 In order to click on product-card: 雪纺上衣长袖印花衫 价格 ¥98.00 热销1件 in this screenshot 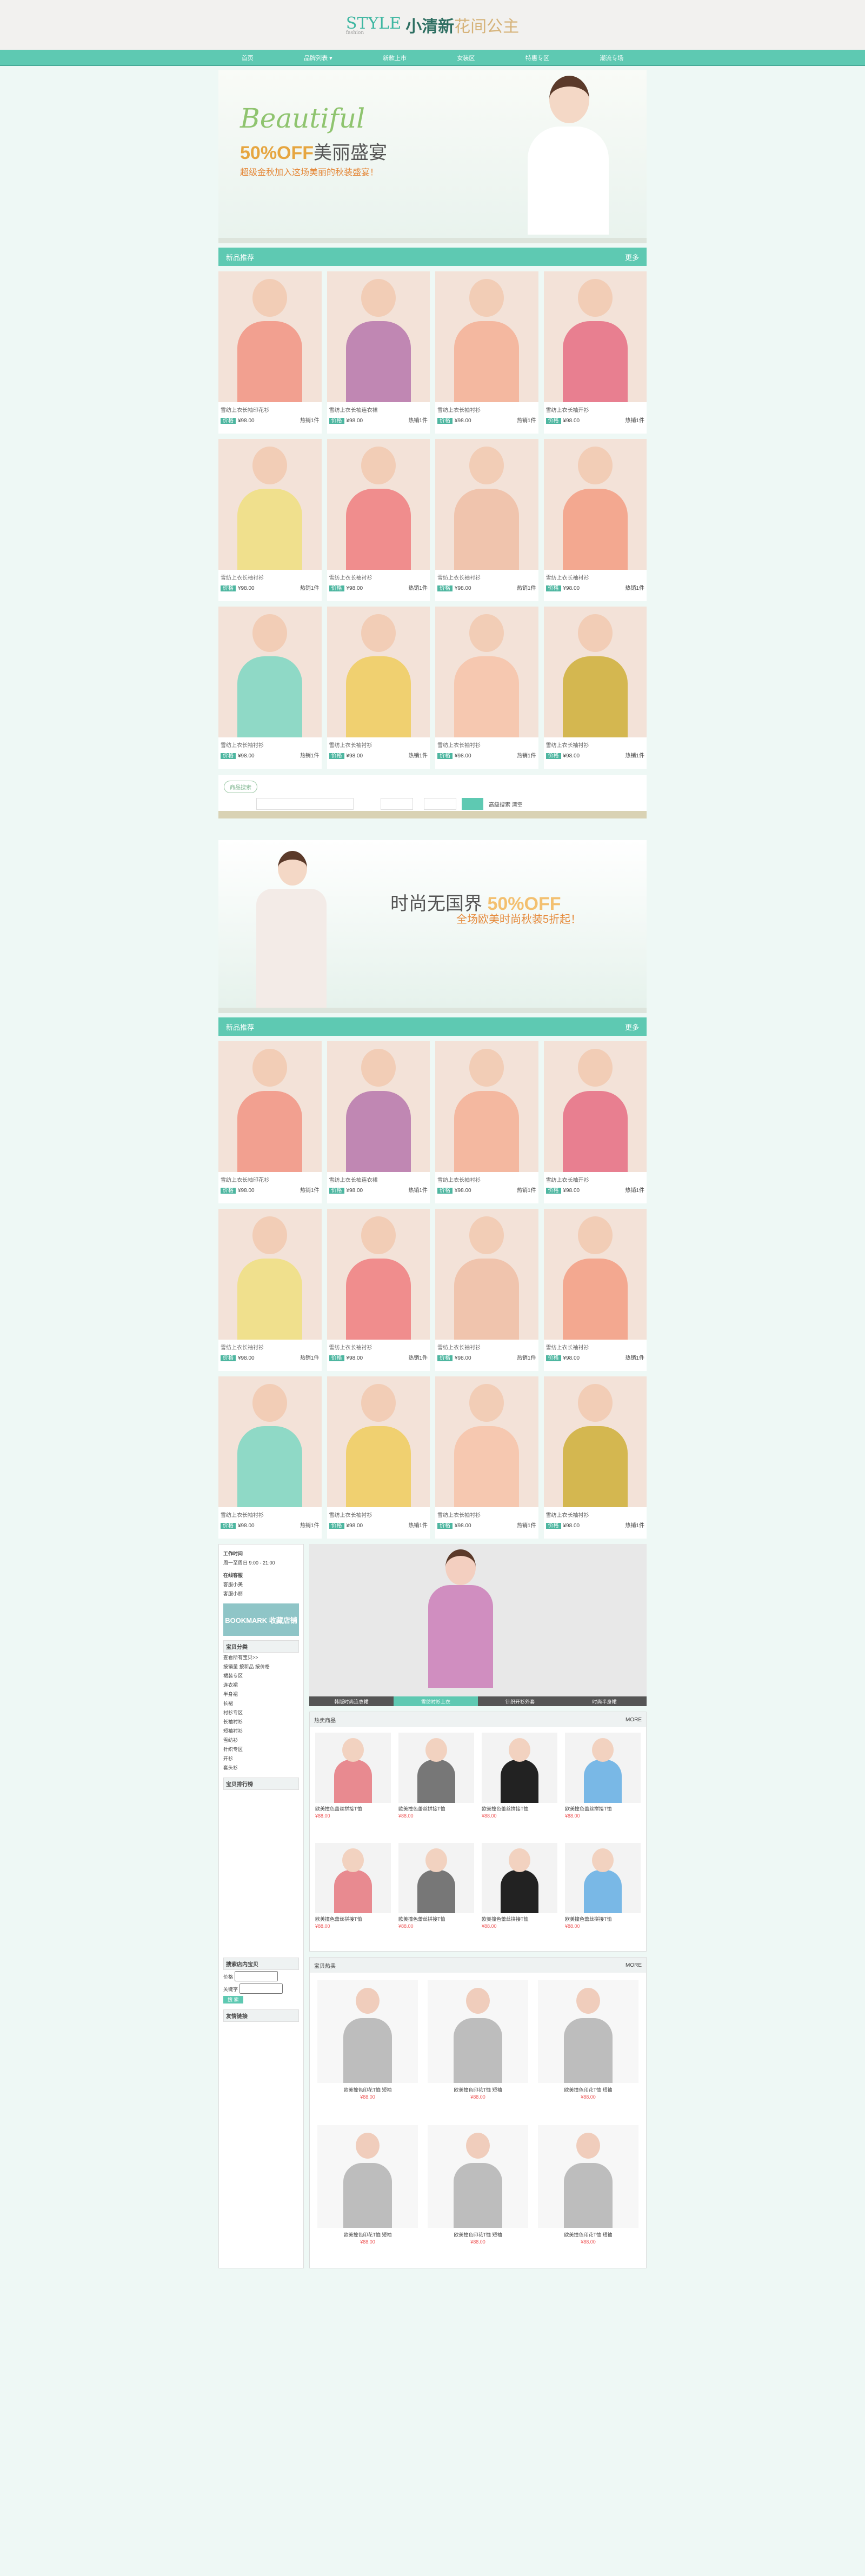, I will do `click(270, 1122)`.